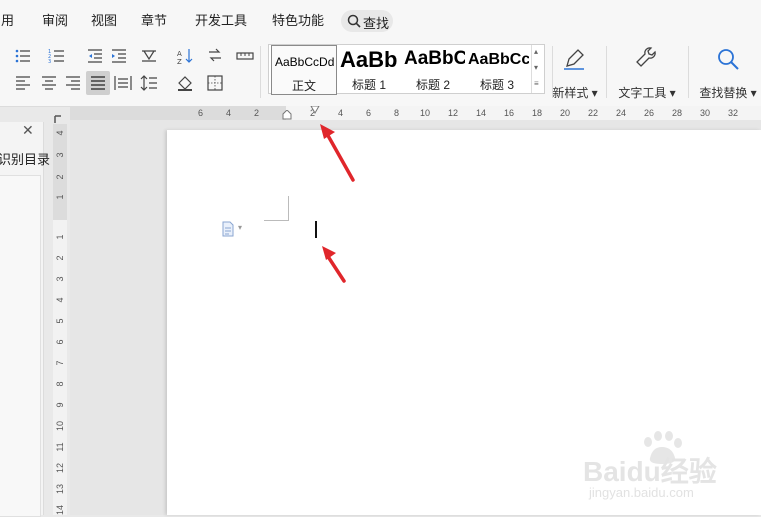 The width and height of the screenshot is (761, 517). Describe the element at coordinates (537, 113) in the screenshot. I see `ruler-tick: 18` at that location.